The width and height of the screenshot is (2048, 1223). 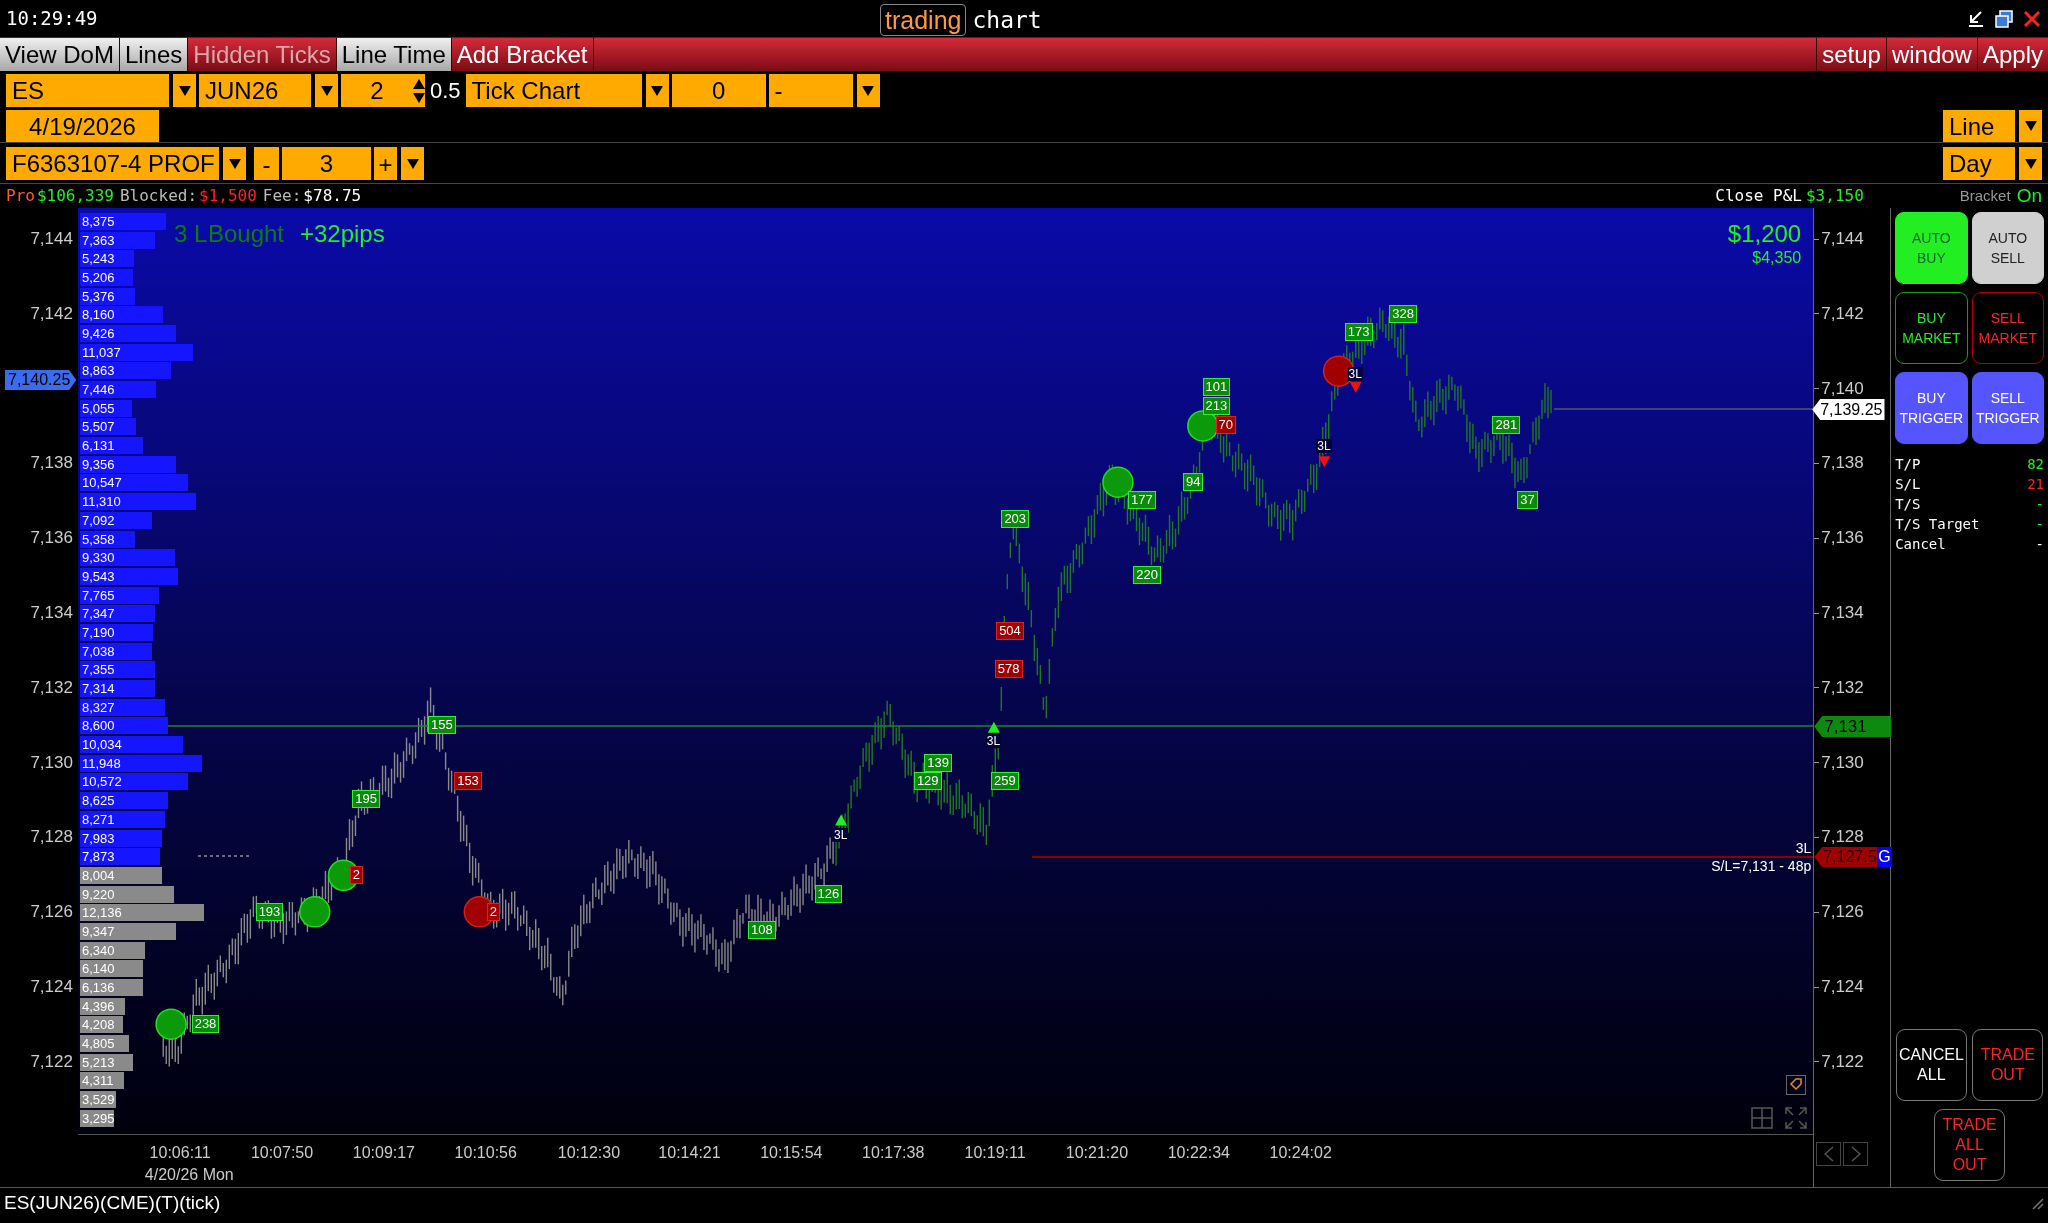 I want to click on volume-bar: 5,243, so click(x=106, y=259).